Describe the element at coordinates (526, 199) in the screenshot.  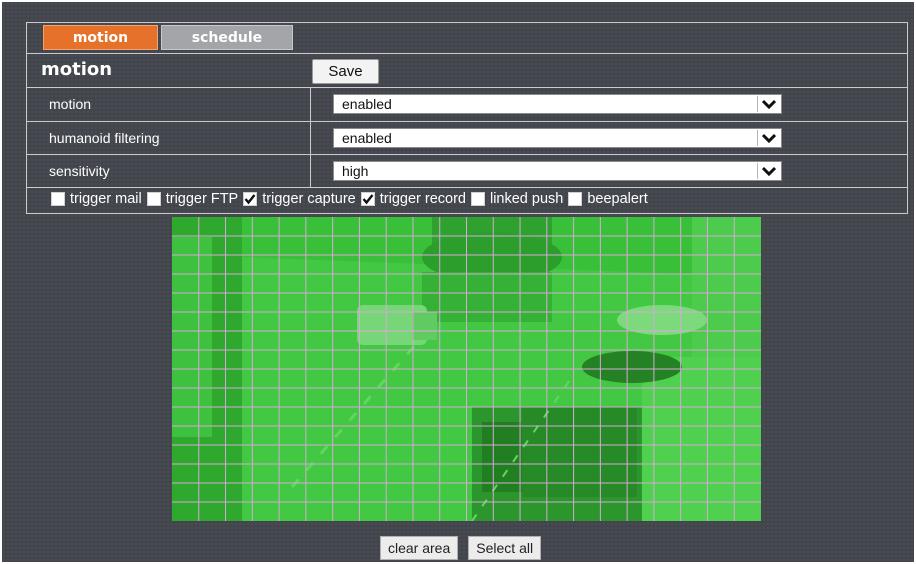
I see `checkbox-label: linked push` at that location.